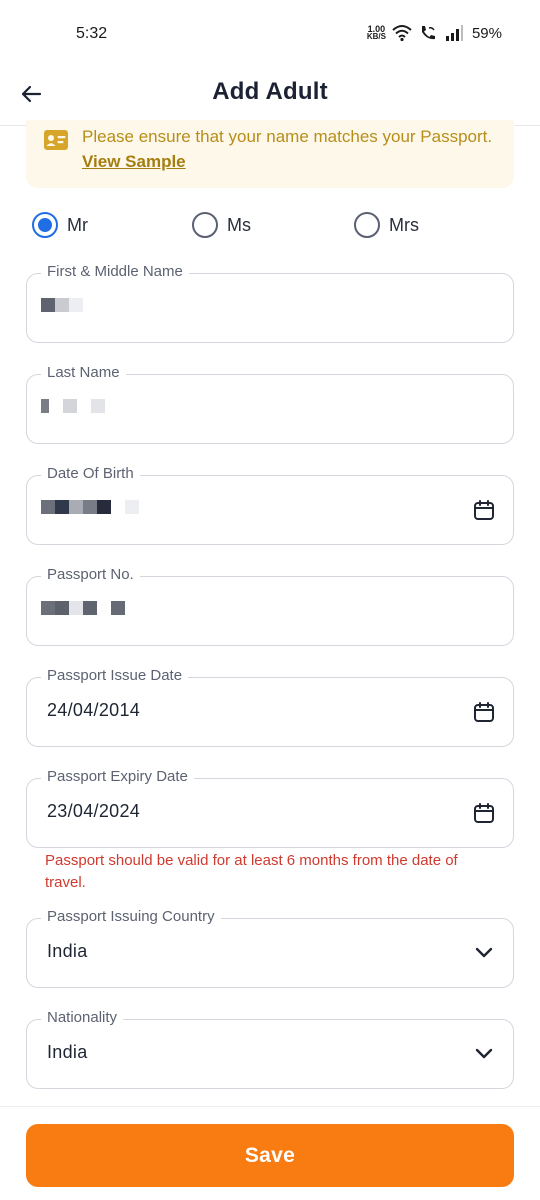 The height and width of the screenshot is (1200, 540). I want to click on radio-mr-indicator, so click(45, 225).